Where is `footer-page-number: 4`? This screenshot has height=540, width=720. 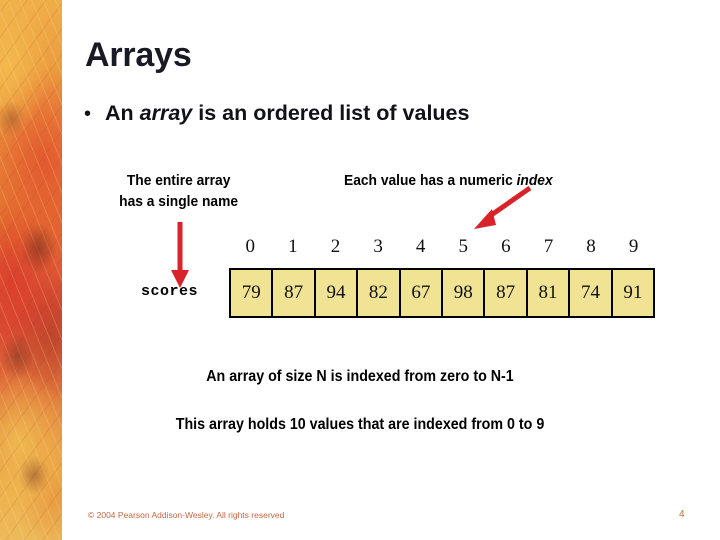
footer-page-number: 4 is located at coordinates (682, 514).